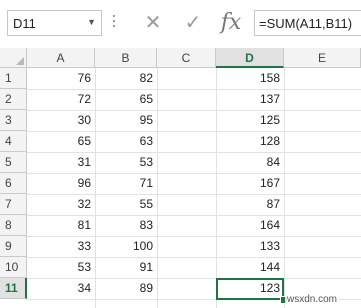 The height and width of the screenshot is (308, 361). What do you see at coordinates (126, 99) in the screenshot?
I see `cell-b2: 65` at bounding box center [126, 99].